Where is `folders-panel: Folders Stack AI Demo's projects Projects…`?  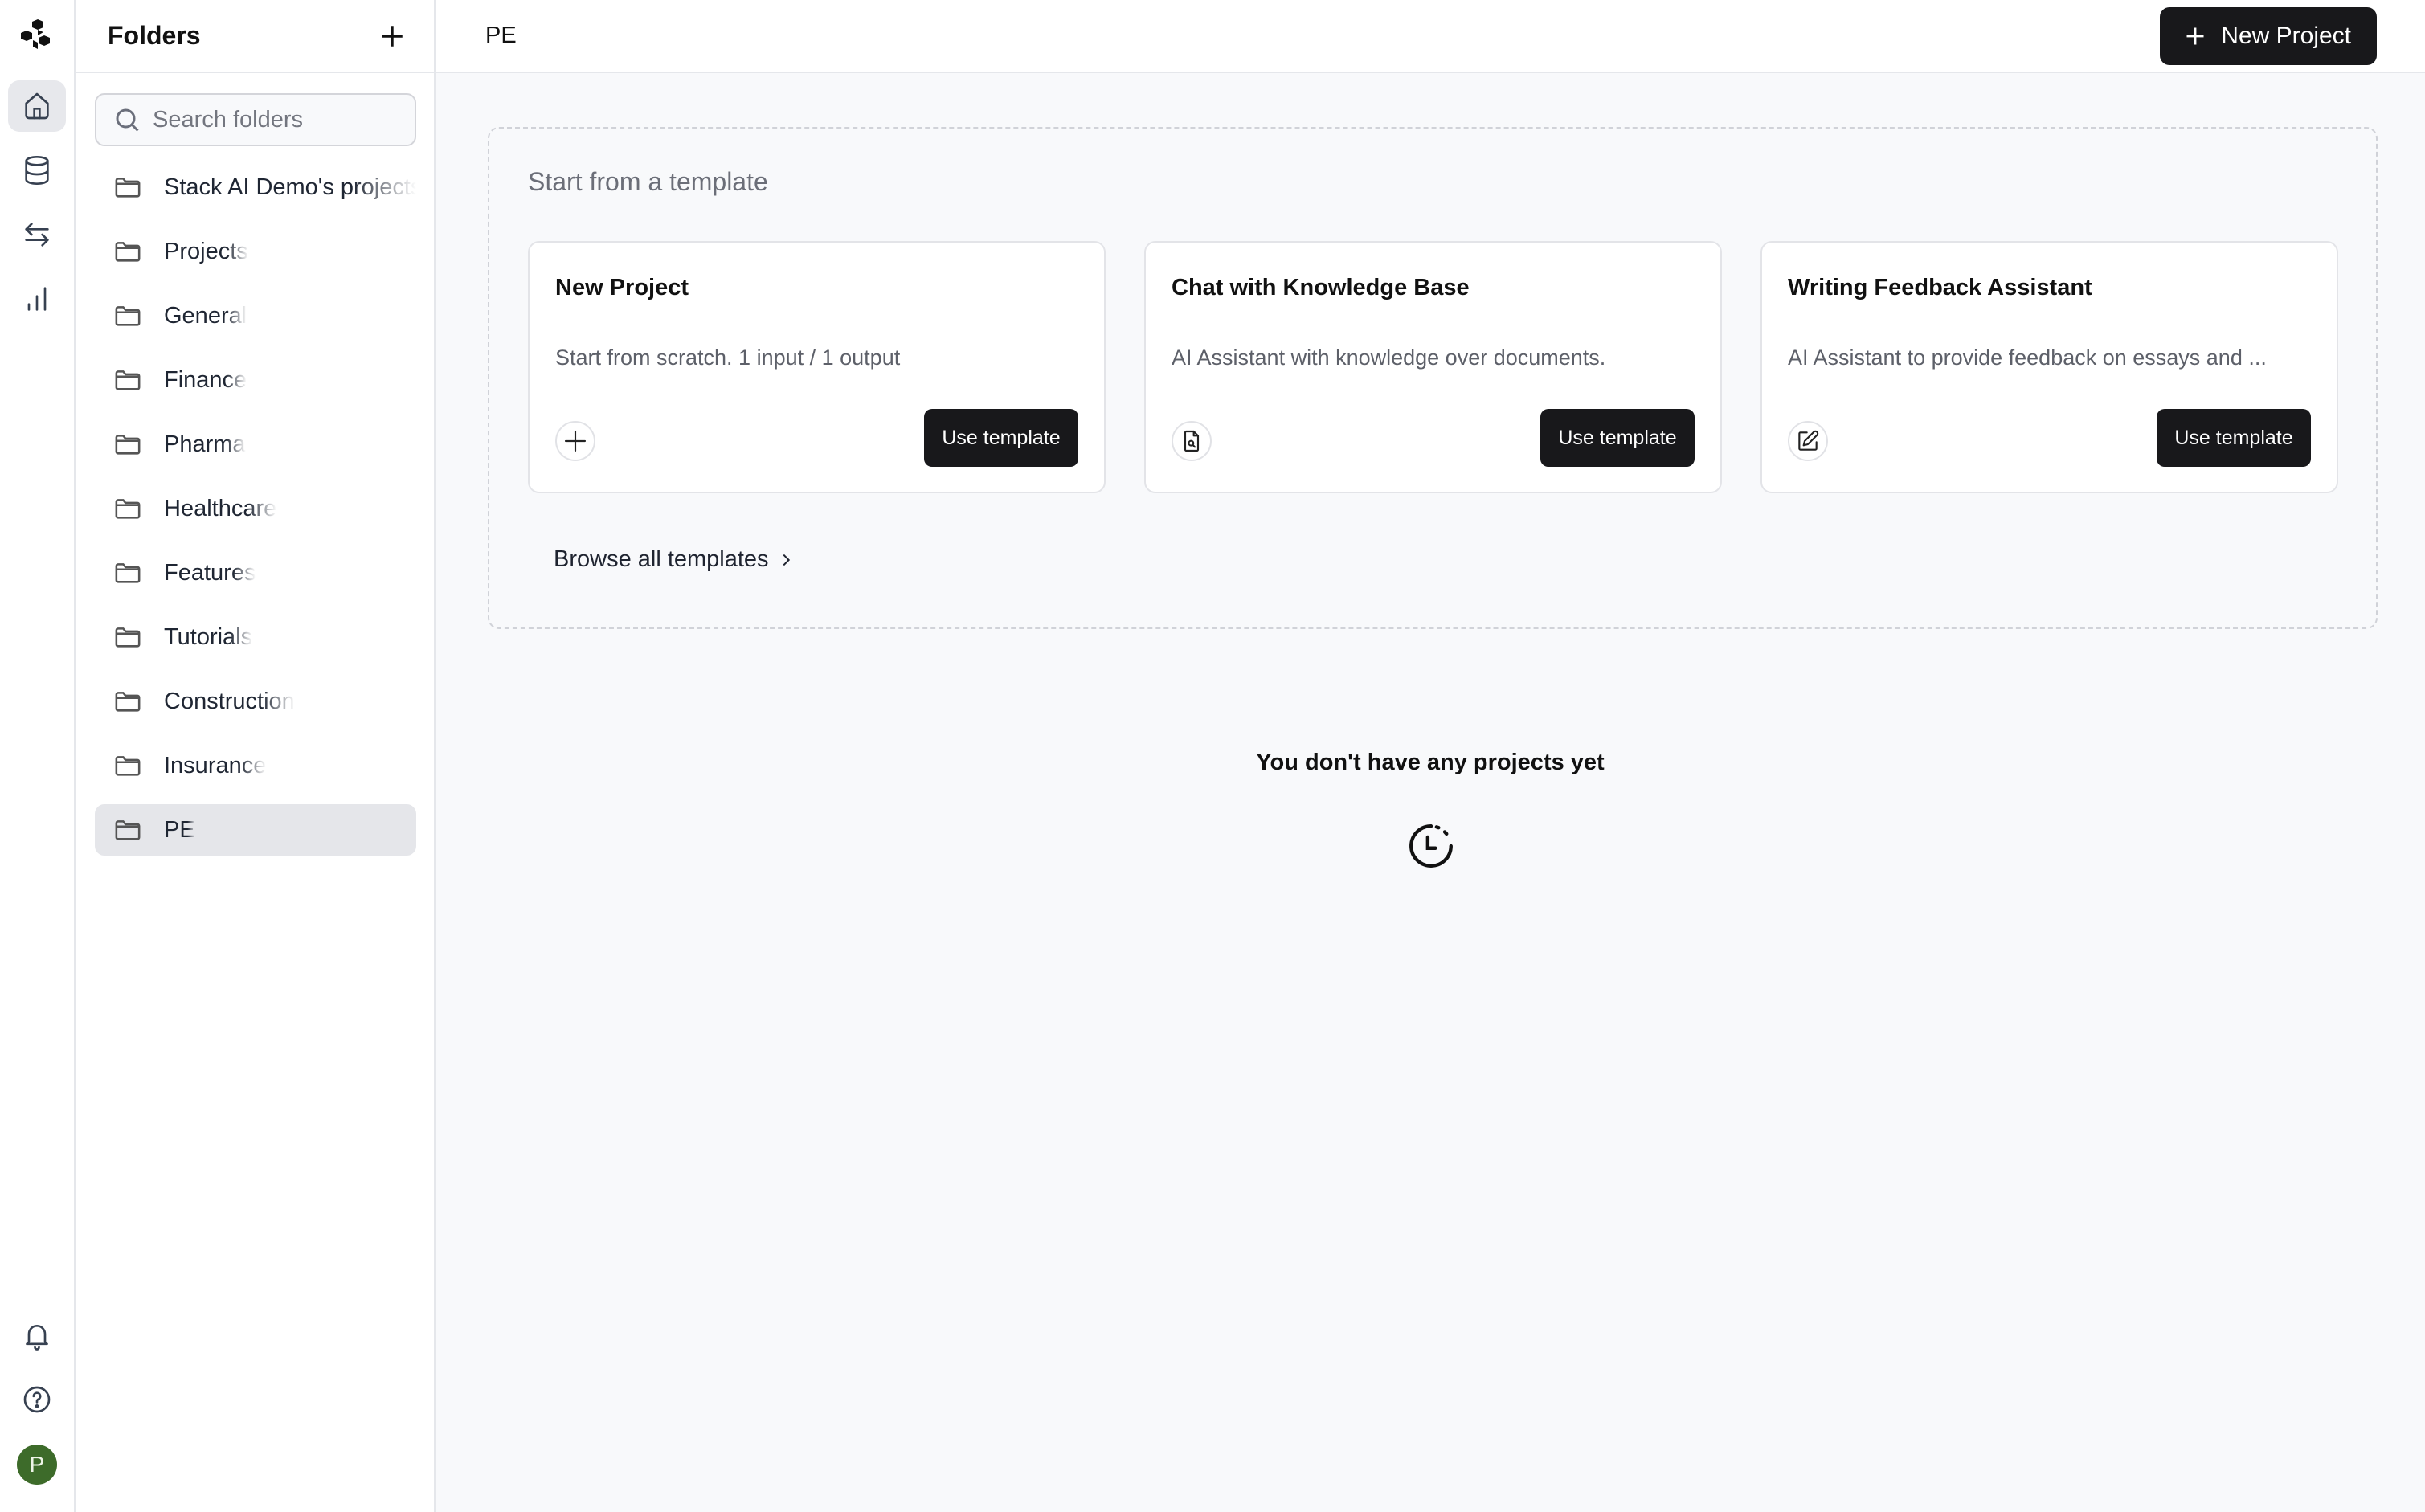
folders-panel: Folders Stack AI Demo's projects Projects… is located at coordinates (256, 756).